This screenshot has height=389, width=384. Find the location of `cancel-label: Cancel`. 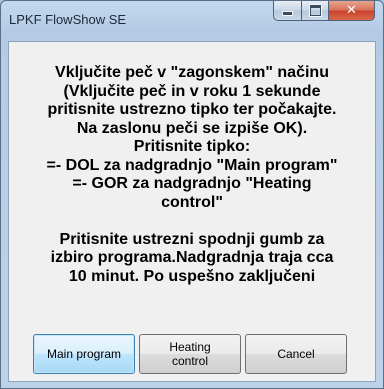

cancel-label: Cancel is located at coordinates (296, 354).